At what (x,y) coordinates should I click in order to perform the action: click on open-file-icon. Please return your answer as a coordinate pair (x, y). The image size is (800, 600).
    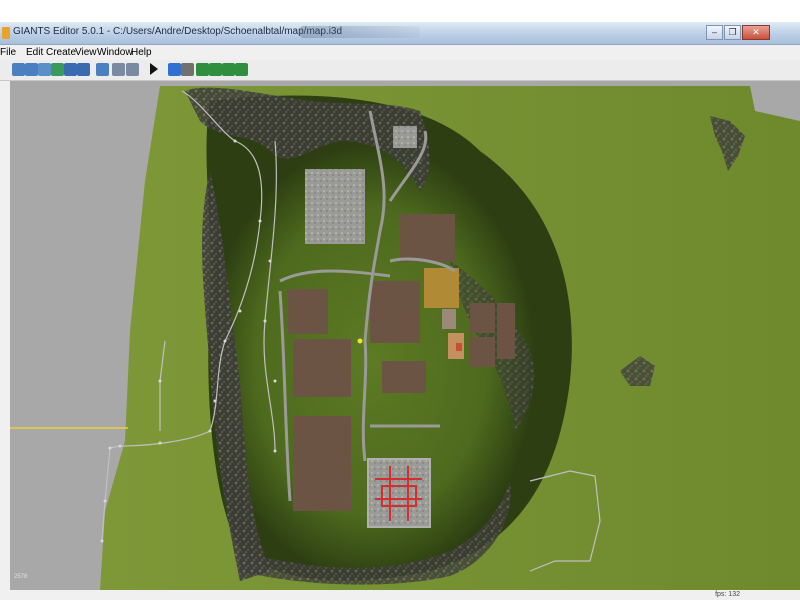
    Looking at the image, I should click on (31, 69).